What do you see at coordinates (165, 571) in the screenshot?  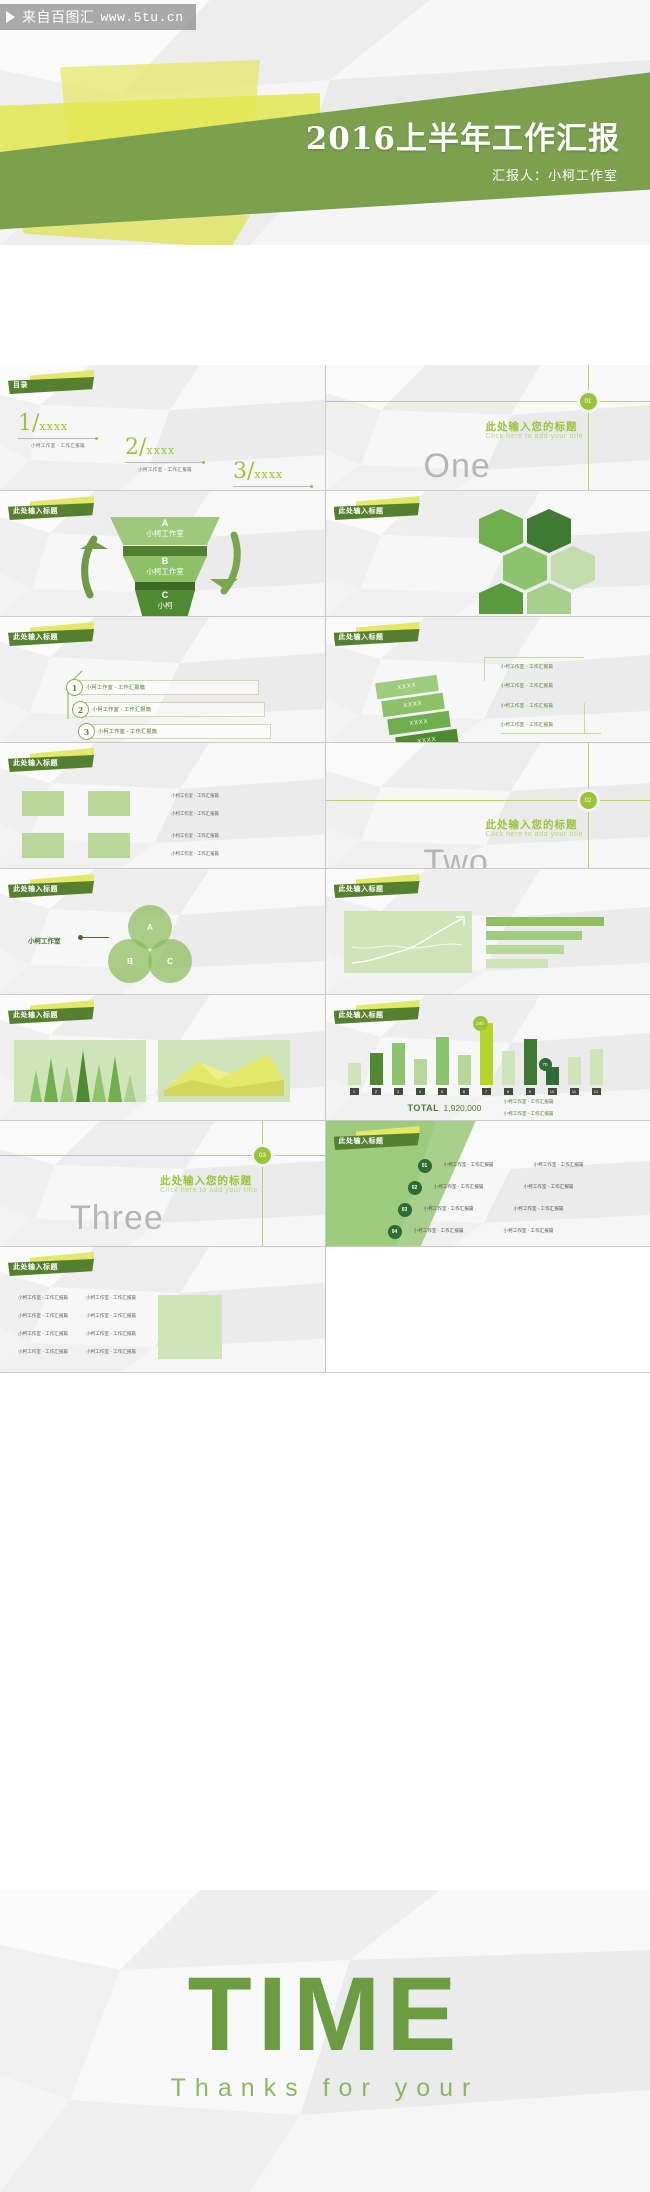 I see `funnel-text: 小柯工作室` at bounding box center [165, 571].